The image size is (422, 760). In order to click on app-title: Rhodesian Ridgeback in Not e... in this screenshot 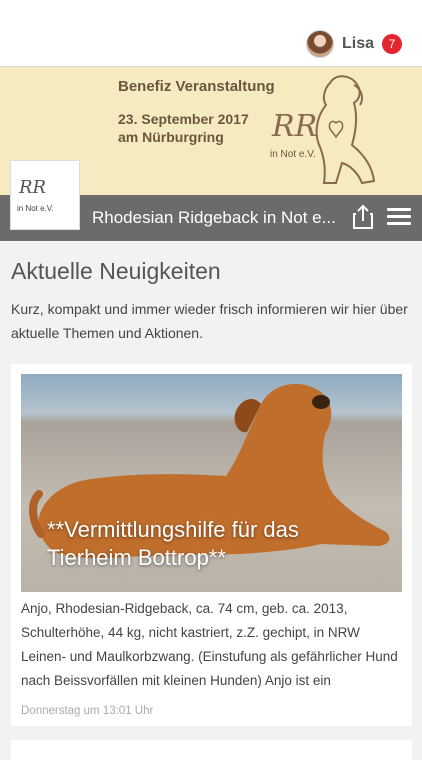, I will do `click(214, 217)`.